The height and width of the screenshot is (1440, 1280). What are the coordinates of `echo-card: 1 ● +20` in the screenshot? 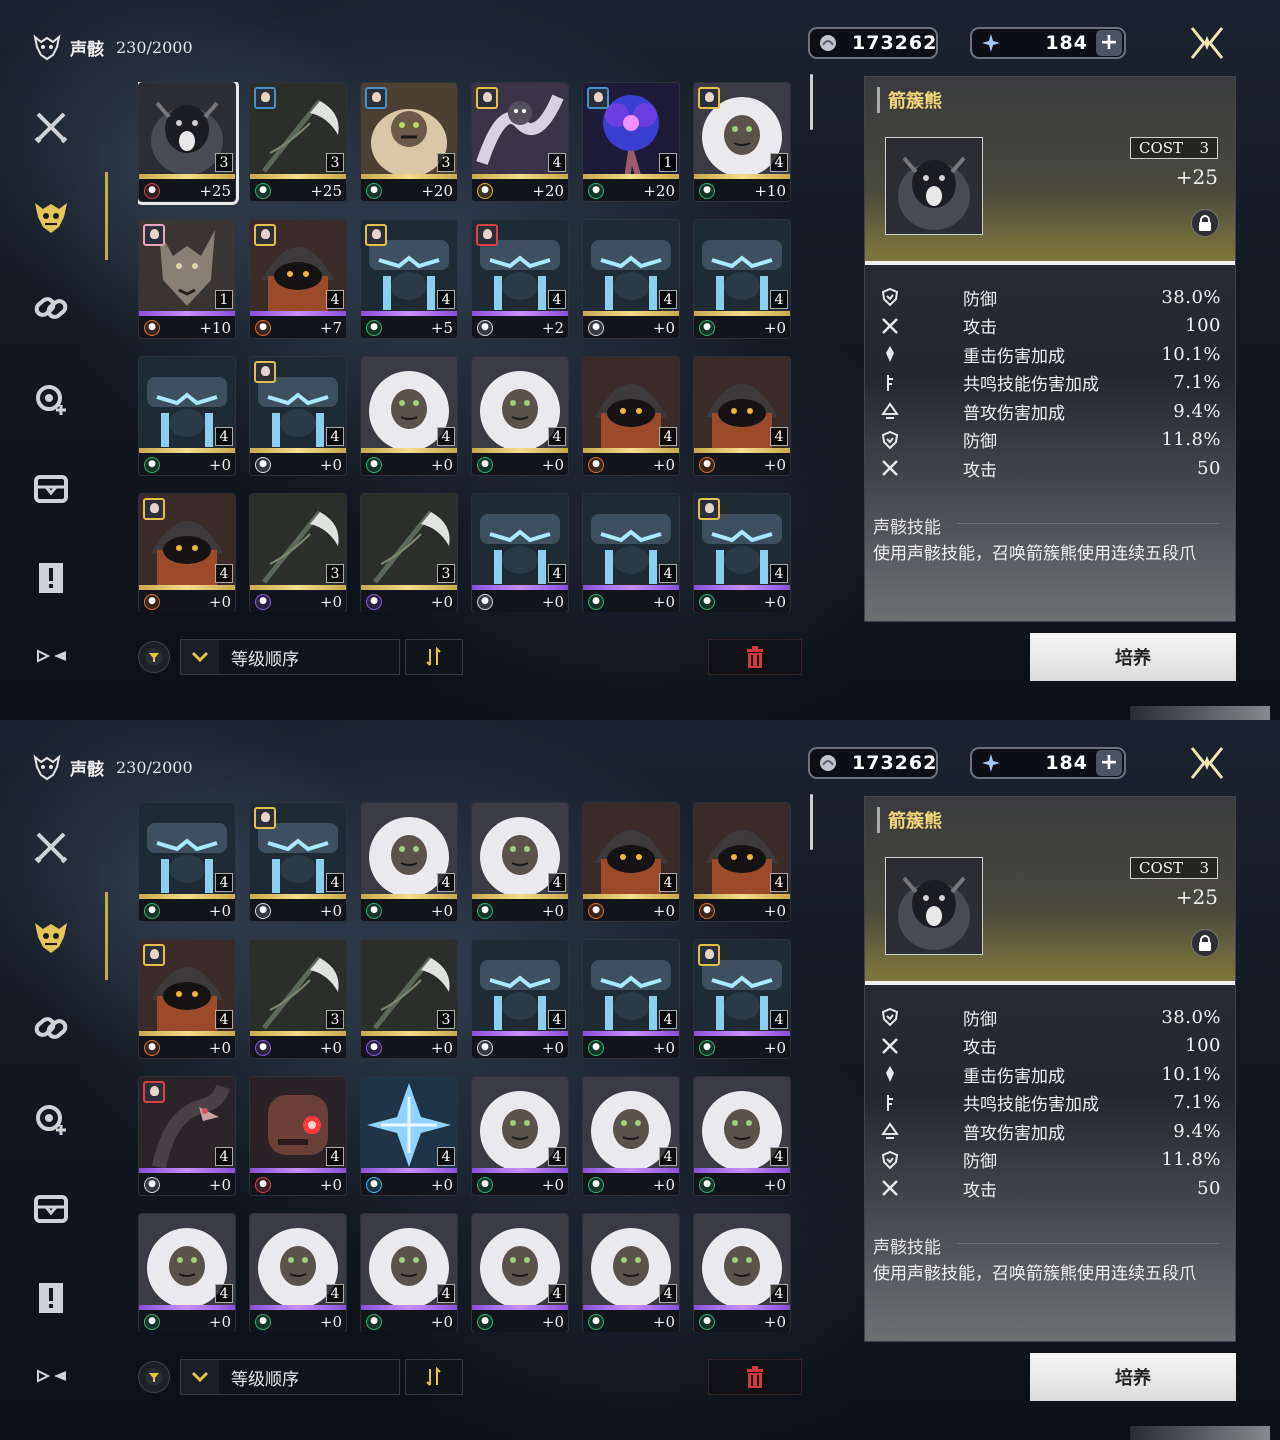 It's located at (631, 142).